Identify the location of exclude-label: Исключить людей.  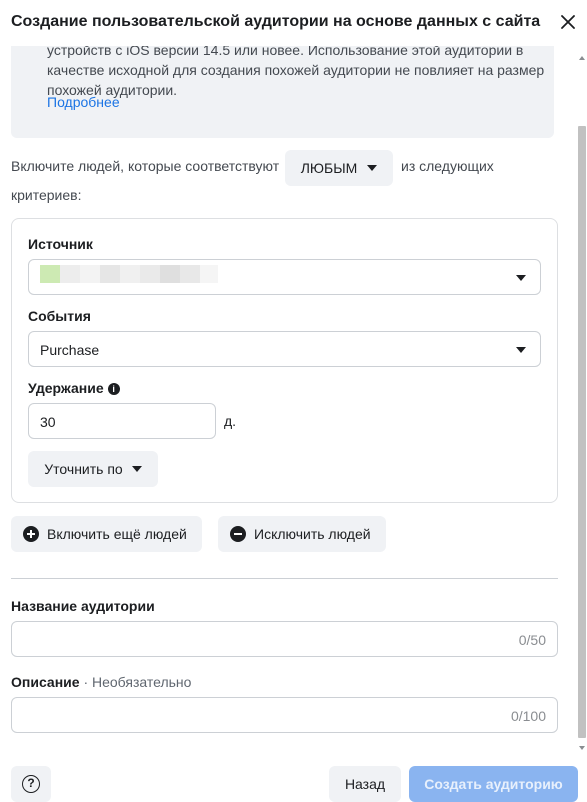
(312, 534).